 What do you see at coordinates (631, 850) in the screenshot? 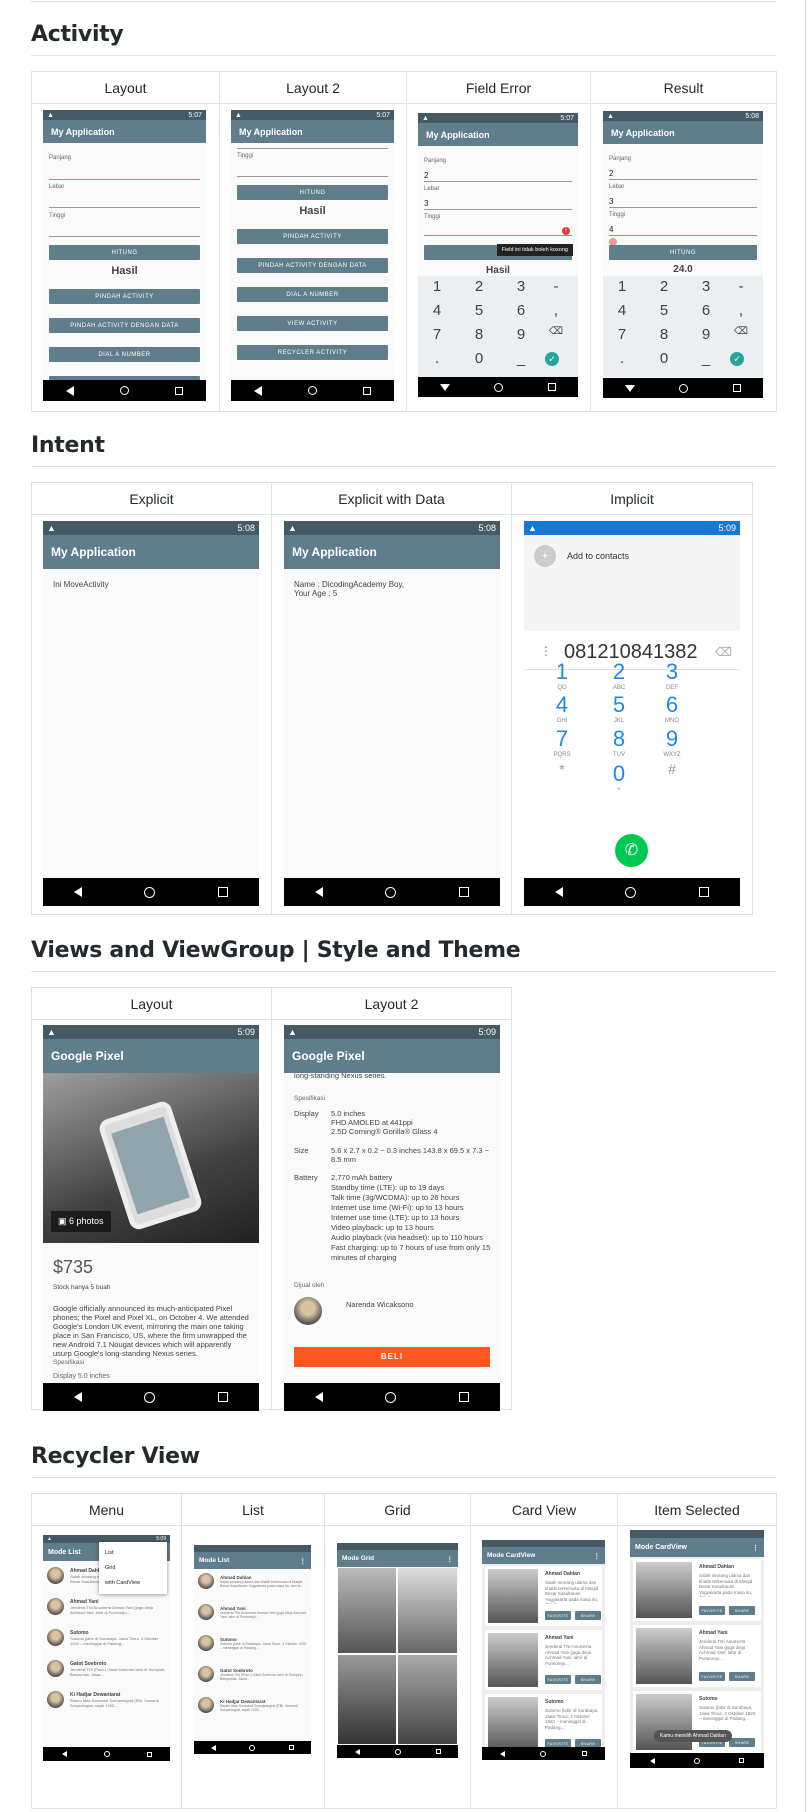
I see `call-button: ✆` at bounding box center [631, 850].